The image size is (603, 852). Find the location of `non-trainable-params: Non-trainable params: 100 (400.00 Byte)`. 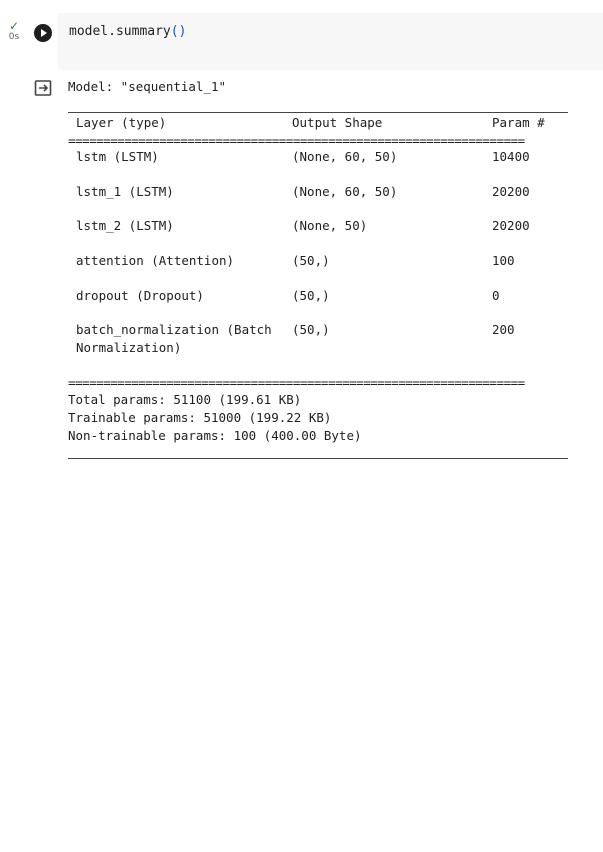

non-trainable-params: Non-trainable params: 100 (400.00 Byte) is located at coordinates (215, 435).